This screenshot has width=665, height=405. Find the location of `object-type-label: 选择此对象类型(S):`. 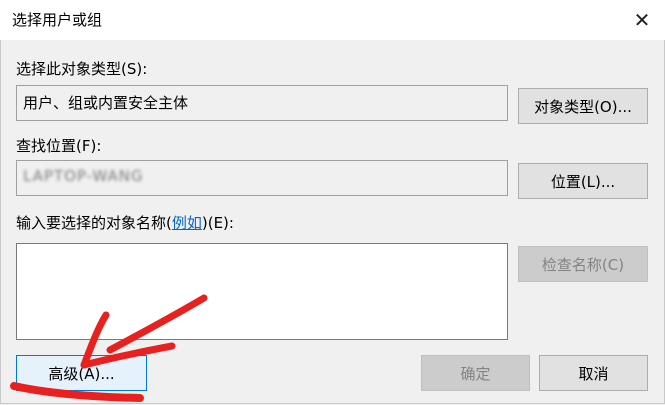

object-type-label: 选择此对象类型(S): is located at coordinates (82, 69).